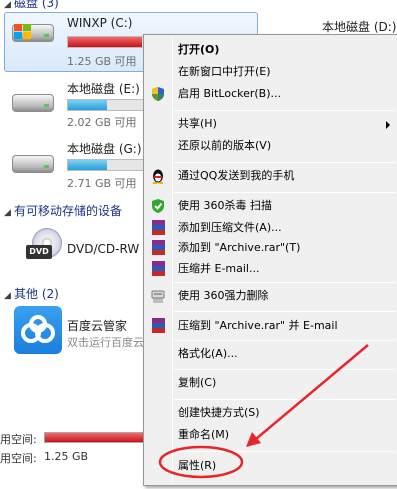 The width and height of the screenshot is (397, 489). What do you see at coordinates (97, 437) in the screenshot?
I see `status-usage-bar` at bounding box center [97, 437].